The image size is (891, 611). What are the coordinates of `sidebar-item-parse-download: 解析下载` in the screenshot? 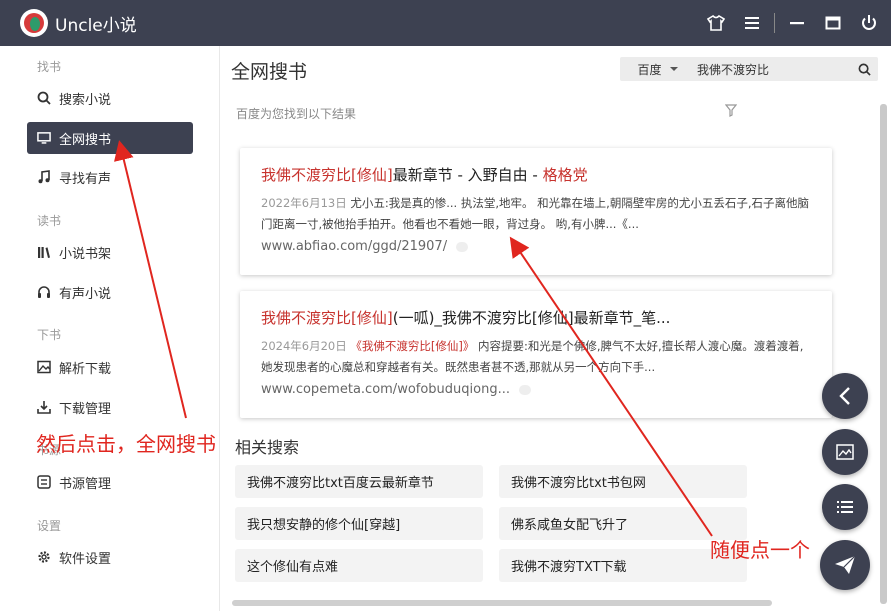 It's located at (110, 367).